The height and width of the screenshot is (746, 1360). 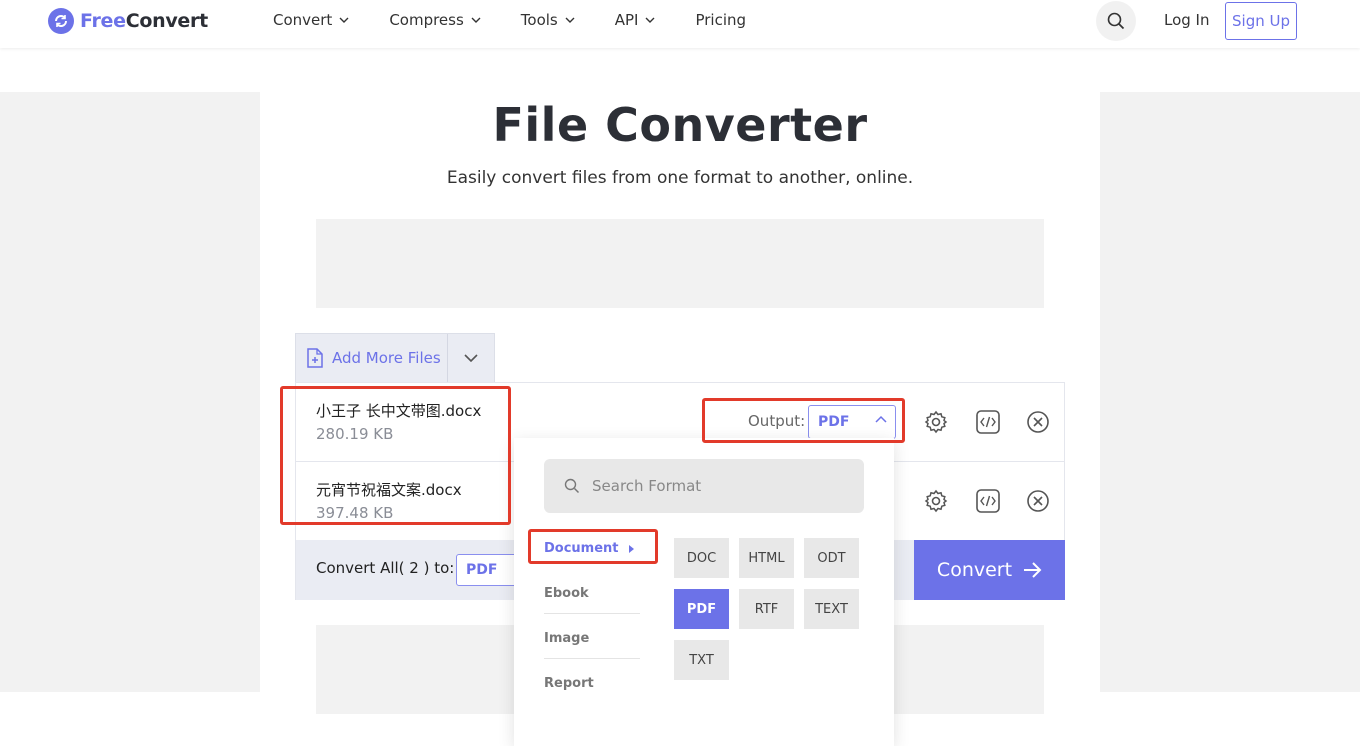 What do you see at coordinates (592, 689) in the screenshot?
I see `category-report: Report` at bounding box center [592, 689].